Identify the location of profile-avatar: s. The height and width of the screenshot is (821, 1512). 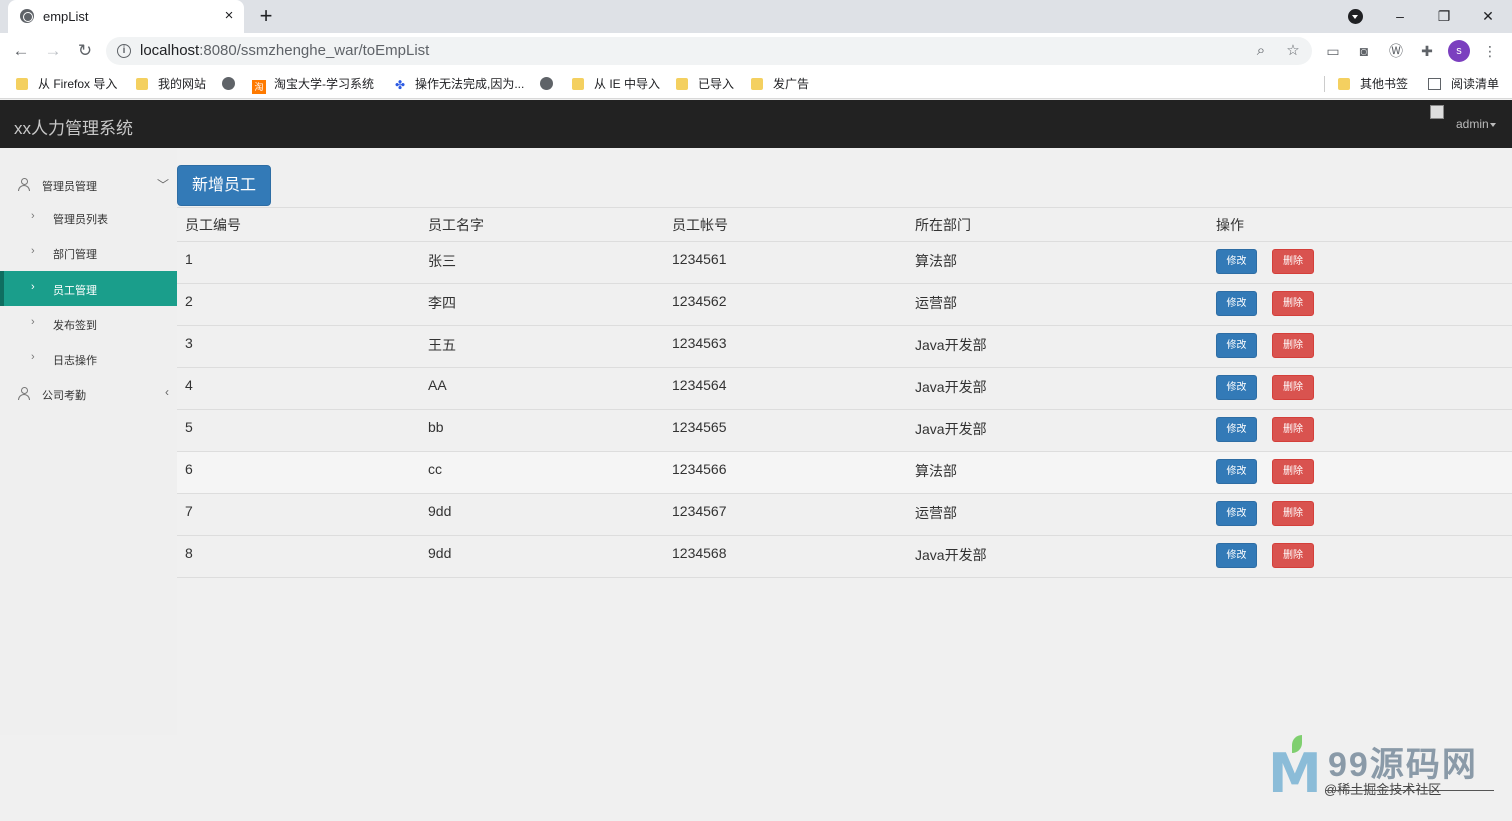
(1459, 51).